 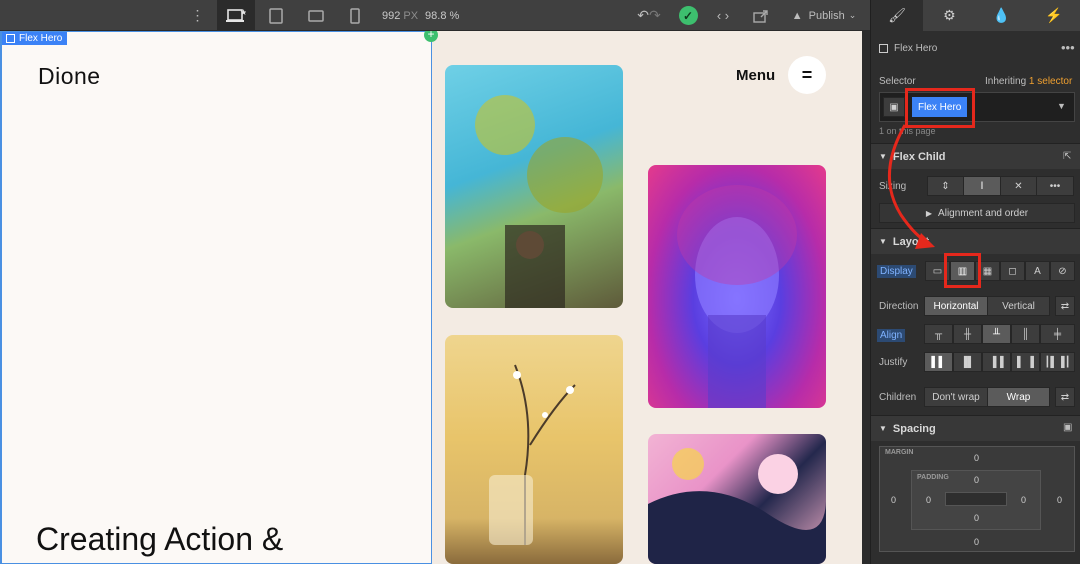 I want to click on selected-element-label: Flex Hero, so click(x=41, y=38).